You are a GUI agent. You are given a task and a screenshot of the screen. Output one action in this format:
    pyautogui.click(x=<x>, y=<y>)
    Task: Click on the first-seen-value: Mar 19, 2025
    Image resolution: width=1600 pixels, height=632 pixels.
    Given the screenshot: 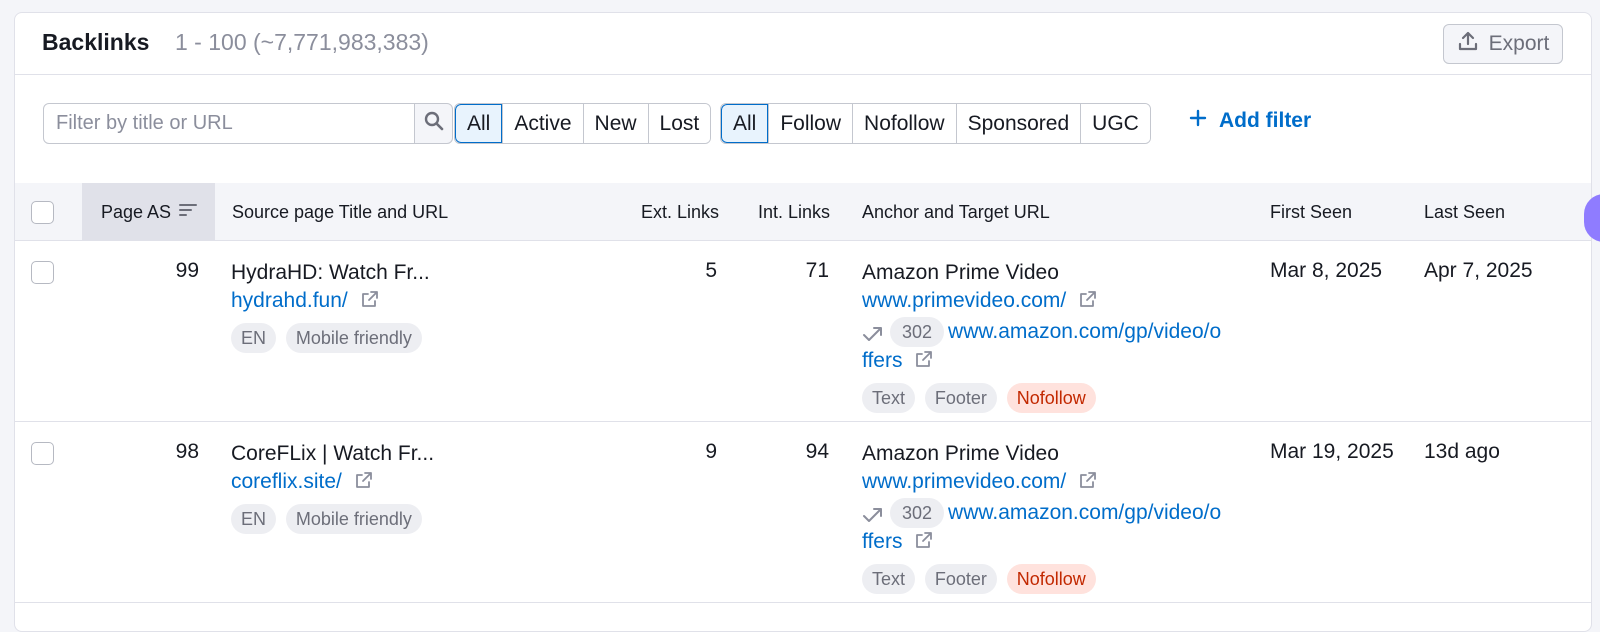 What is the action you would take?
    pyautogui.click(x=1332, y=451)
    